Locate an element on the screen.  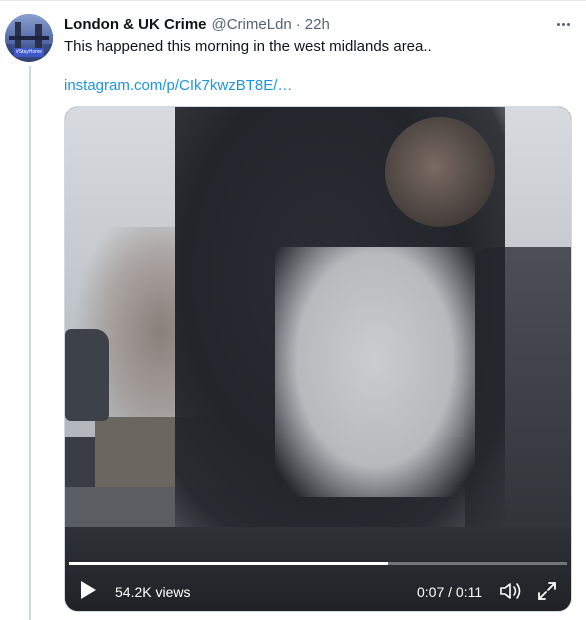
video-frame-head is located at coordinates (440, 172).